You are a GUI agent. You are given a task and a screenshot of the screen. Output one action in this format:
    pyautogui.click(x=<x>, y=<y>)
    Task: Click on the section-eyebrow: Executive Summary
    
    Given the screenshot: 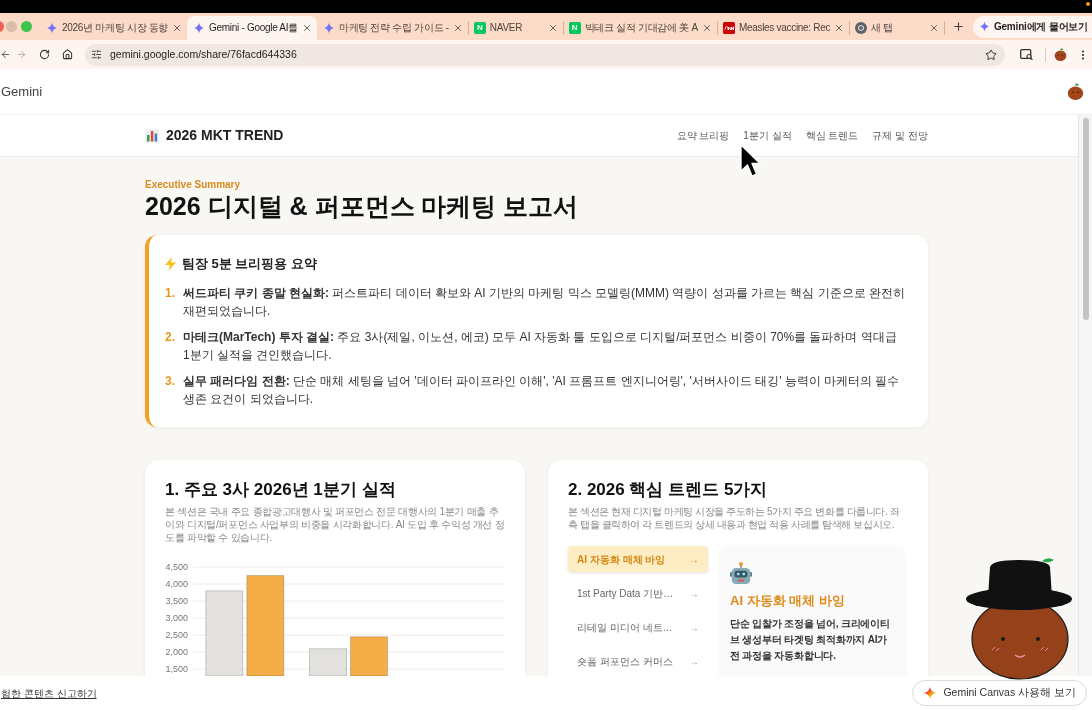 What is the action you would take?
    pyautogui.click(x=193, y=184)
    